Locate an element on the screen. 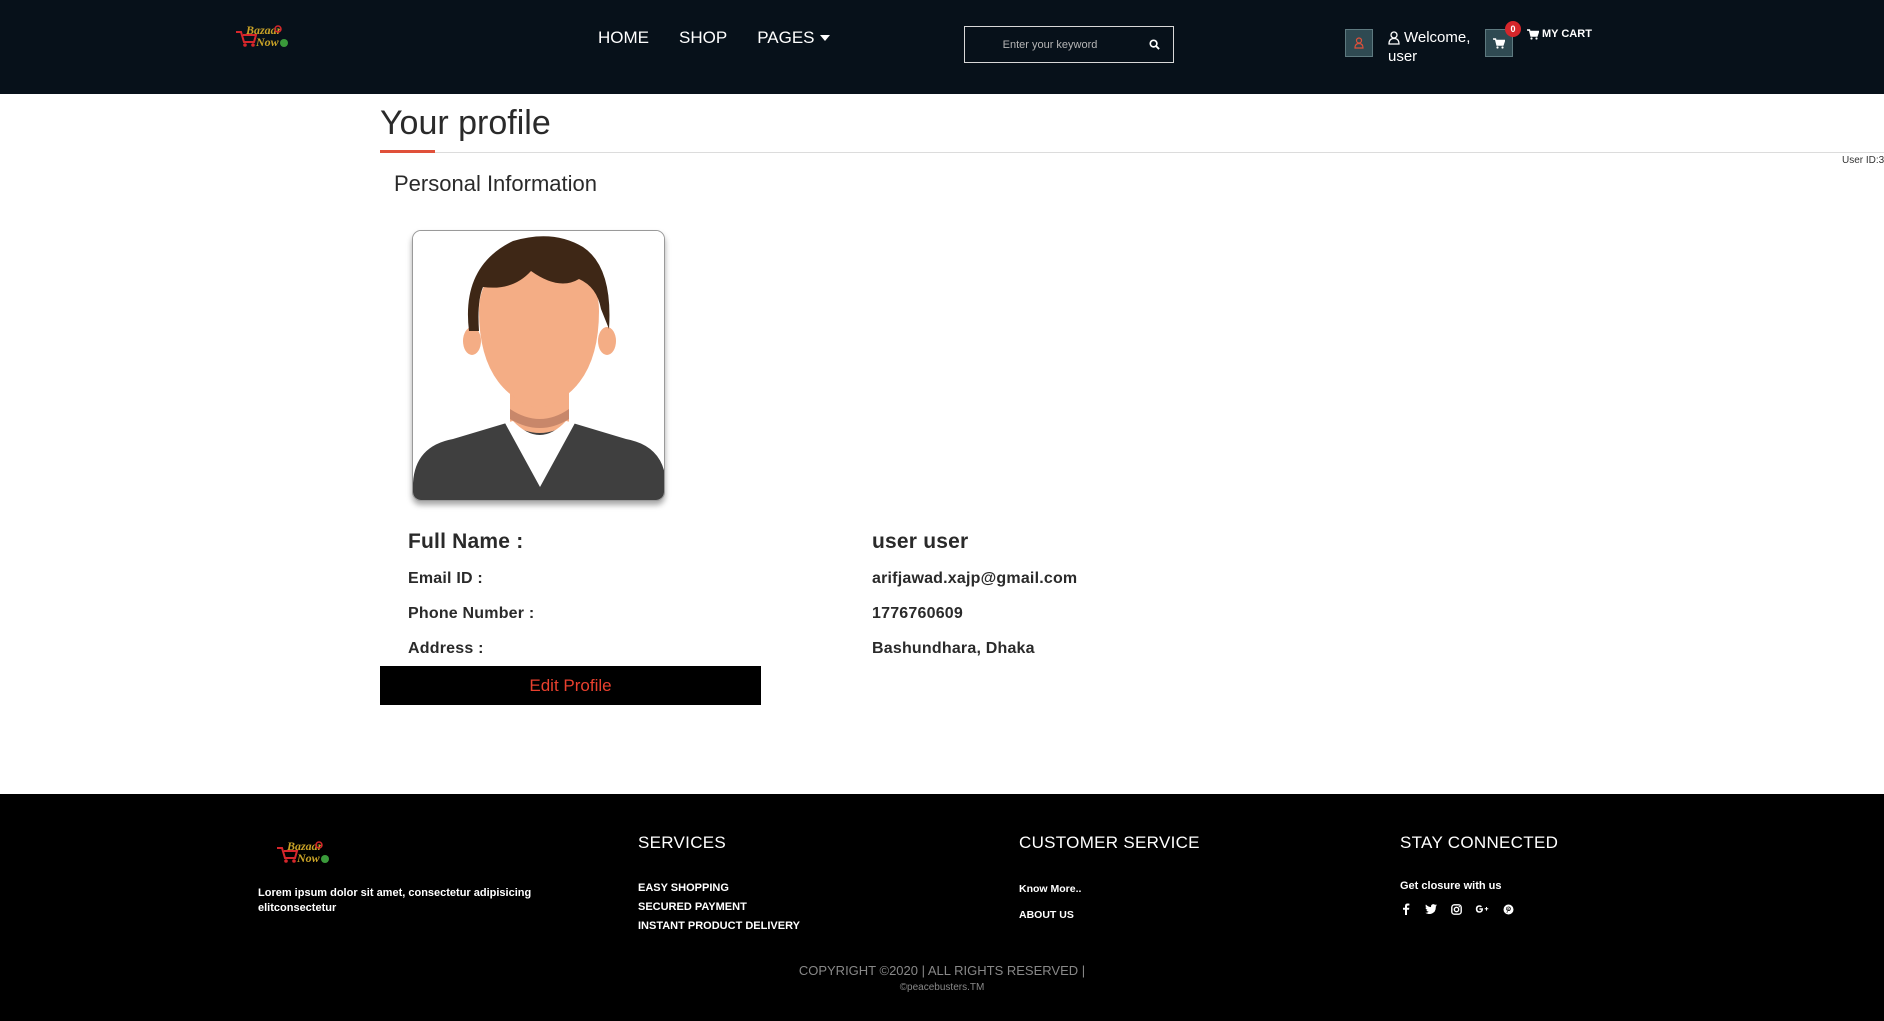 The image size is (1884, 1021). nav-home-label: HOME is located at coordinates (623, 37).